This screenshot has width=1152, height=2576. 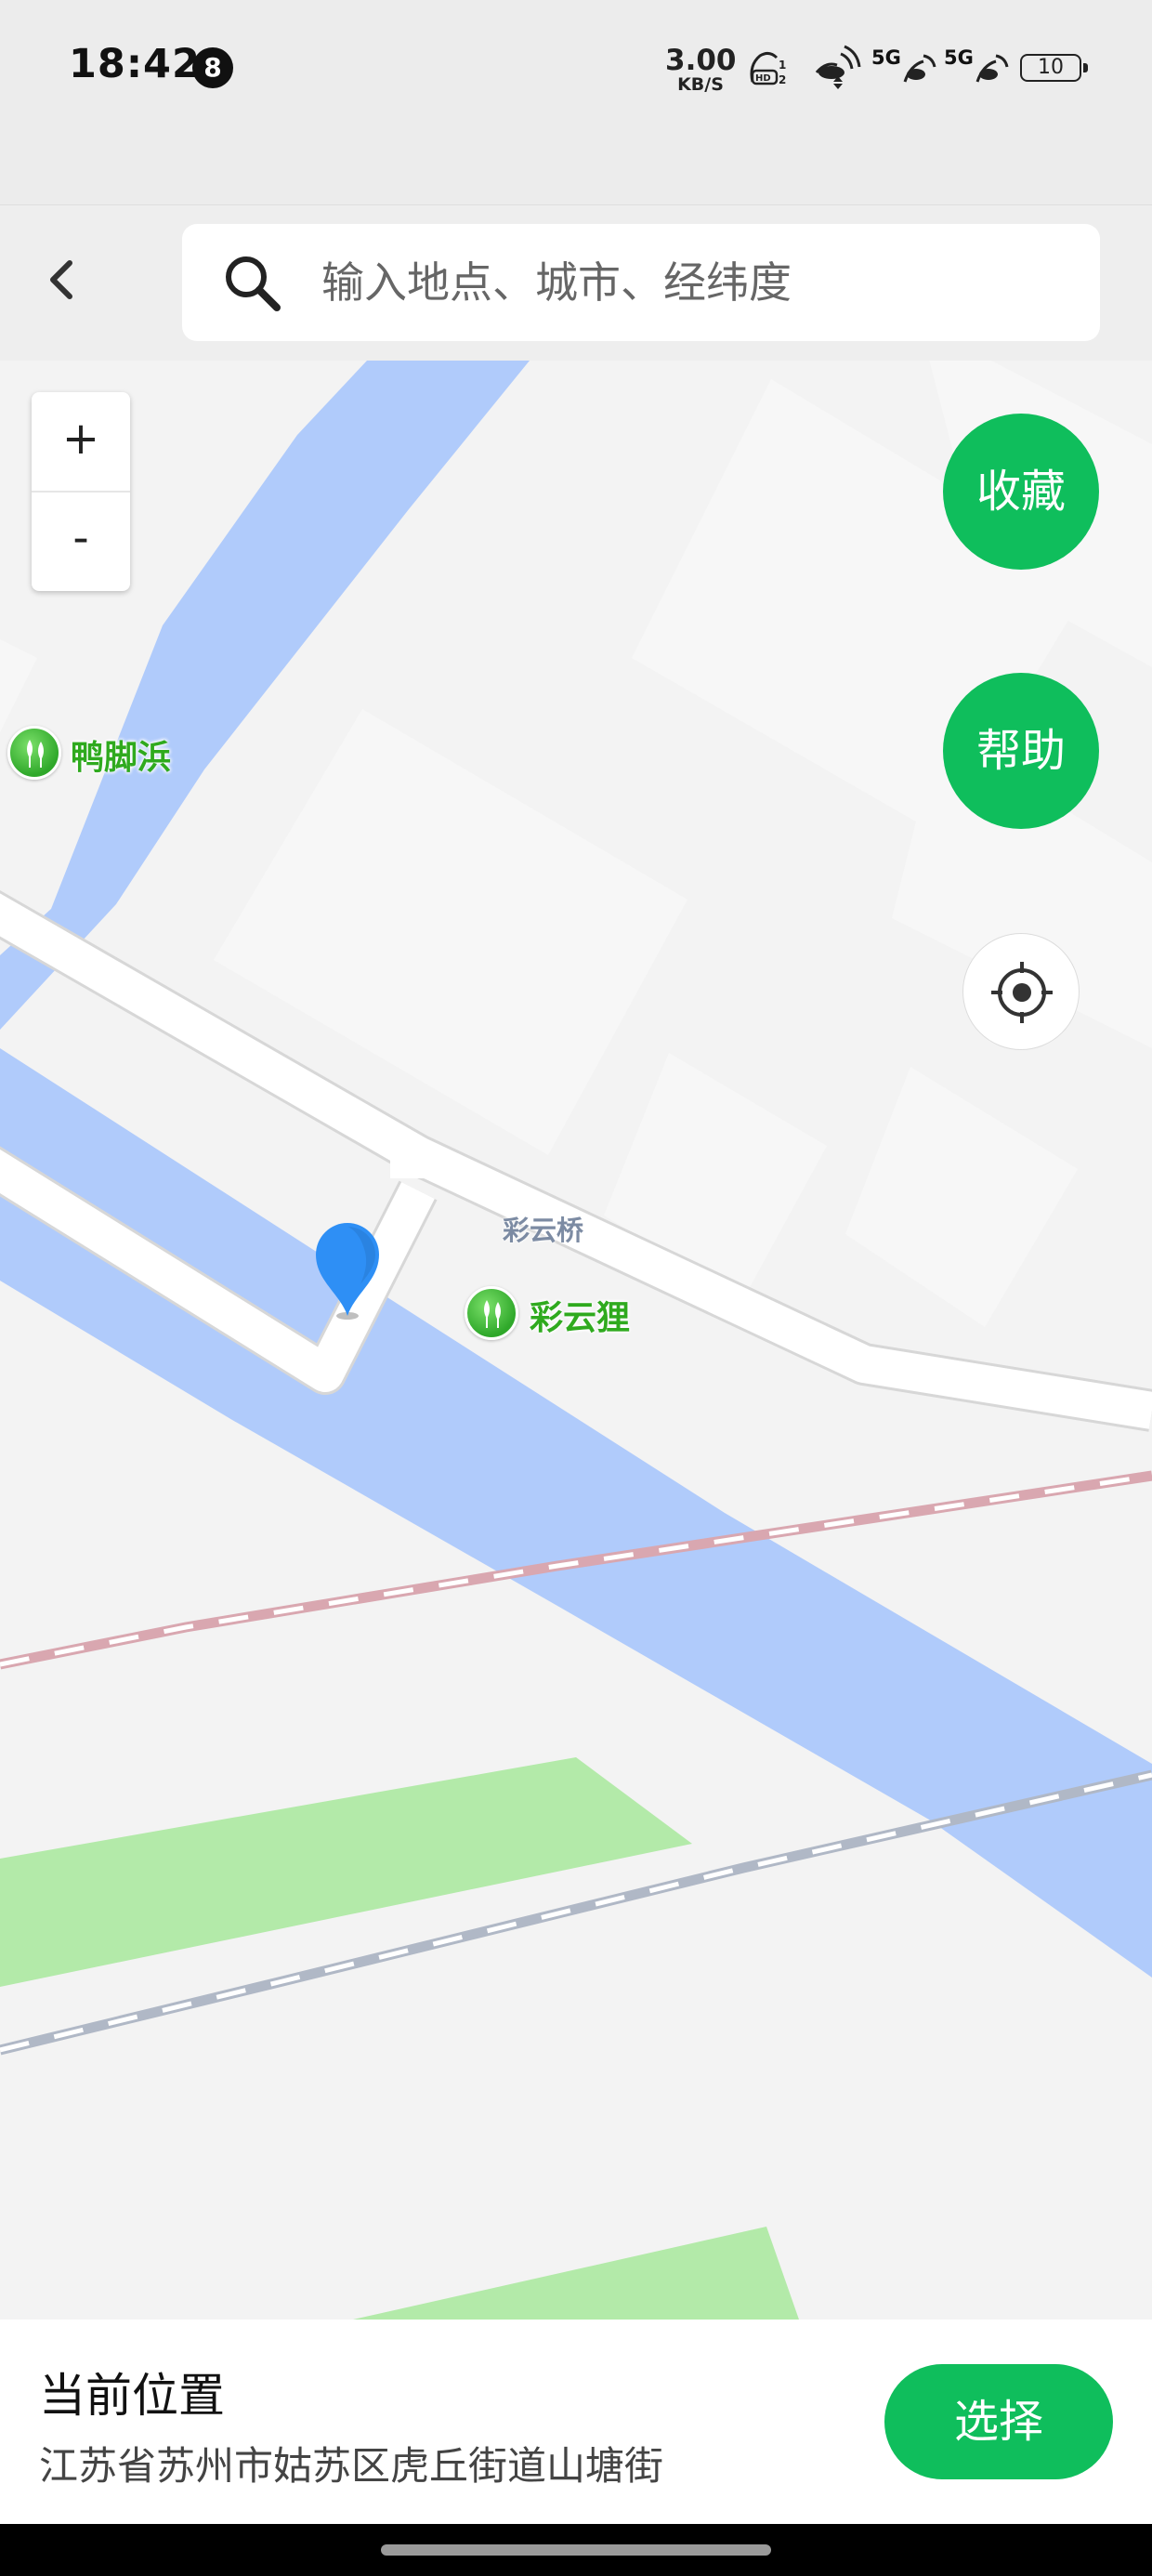 What do you see at coordinates (351, 2466) in the screenshot?
I see `current-address: 江苏省苏州市姑苏区虎丘街道山塘街` at bounding box center [351, 2466].